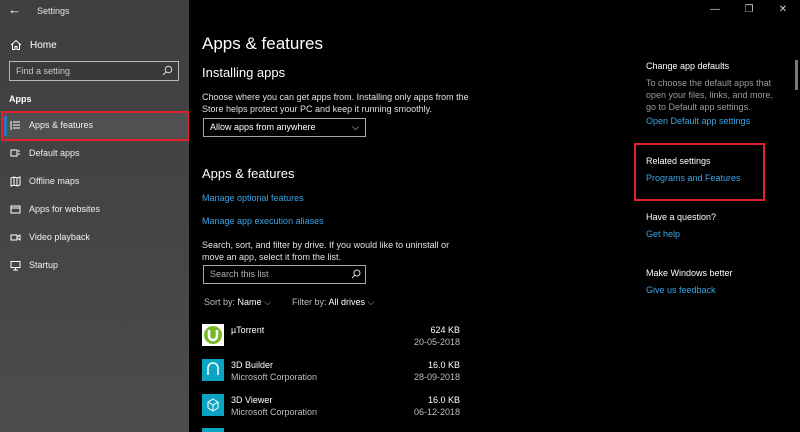 Image resolution: width=800 pixels, height=432 pixels. I want to click on app-size: 624 KB, so click(445, 330).